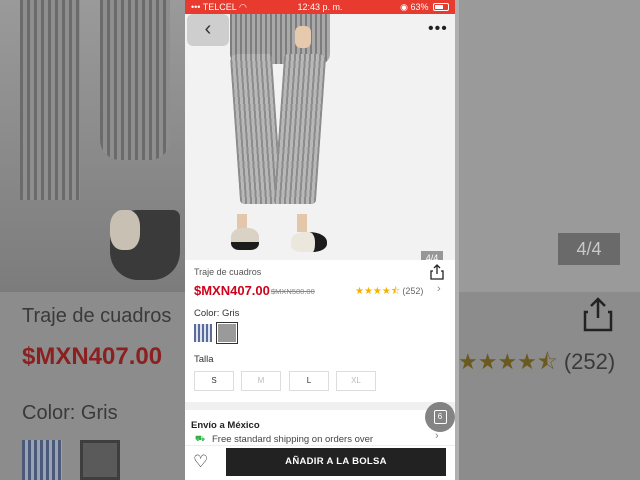 This screenshot has width=640, height=480. I want to click on size-option-m: M, so click(261, 381).